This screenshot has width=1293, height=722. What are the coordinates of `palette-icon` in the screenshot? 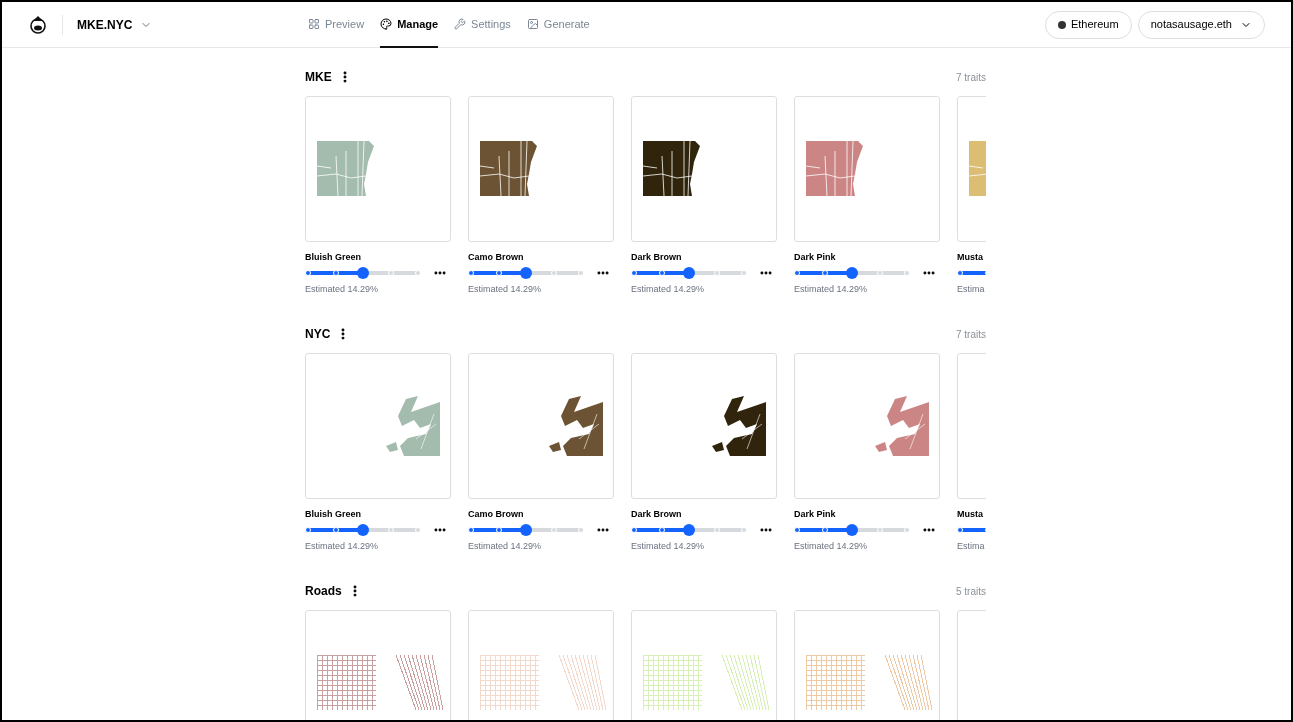 It's located at (386, 24).